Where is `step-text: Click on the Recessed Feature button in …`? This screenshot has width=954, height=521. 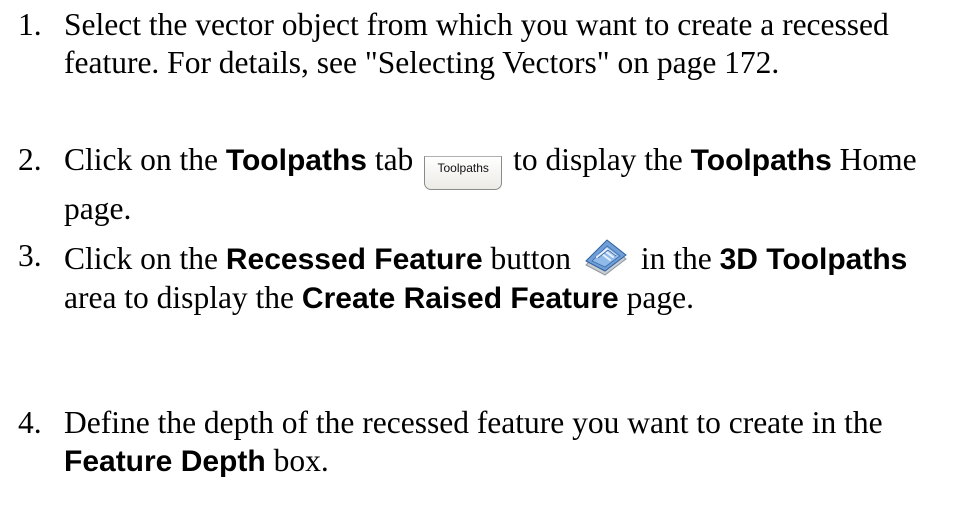 step-text: Click on the Recessed Feature button in … is located at coordinates (506, 277).